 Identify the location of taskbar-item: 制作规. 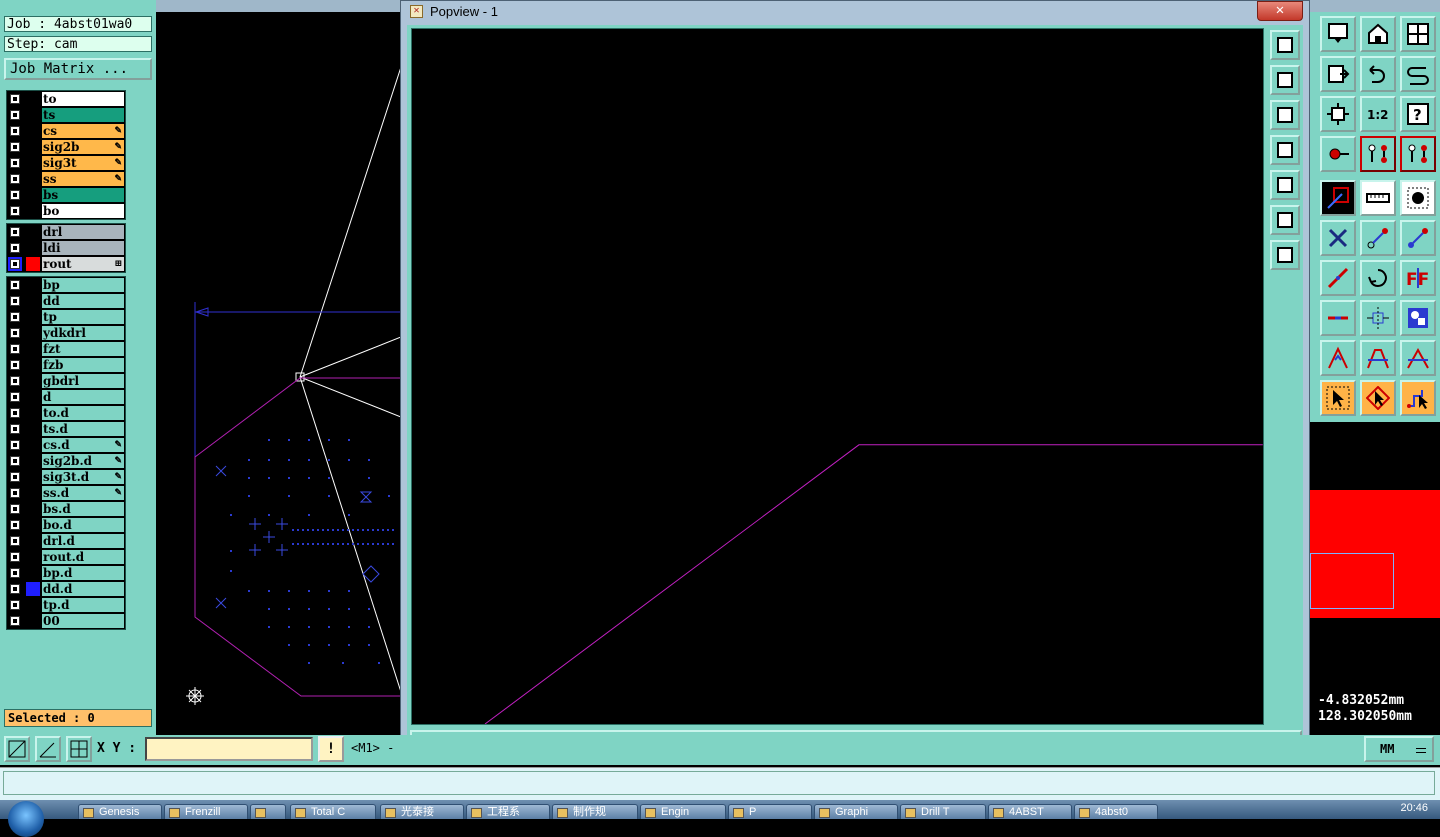
(595, 811).